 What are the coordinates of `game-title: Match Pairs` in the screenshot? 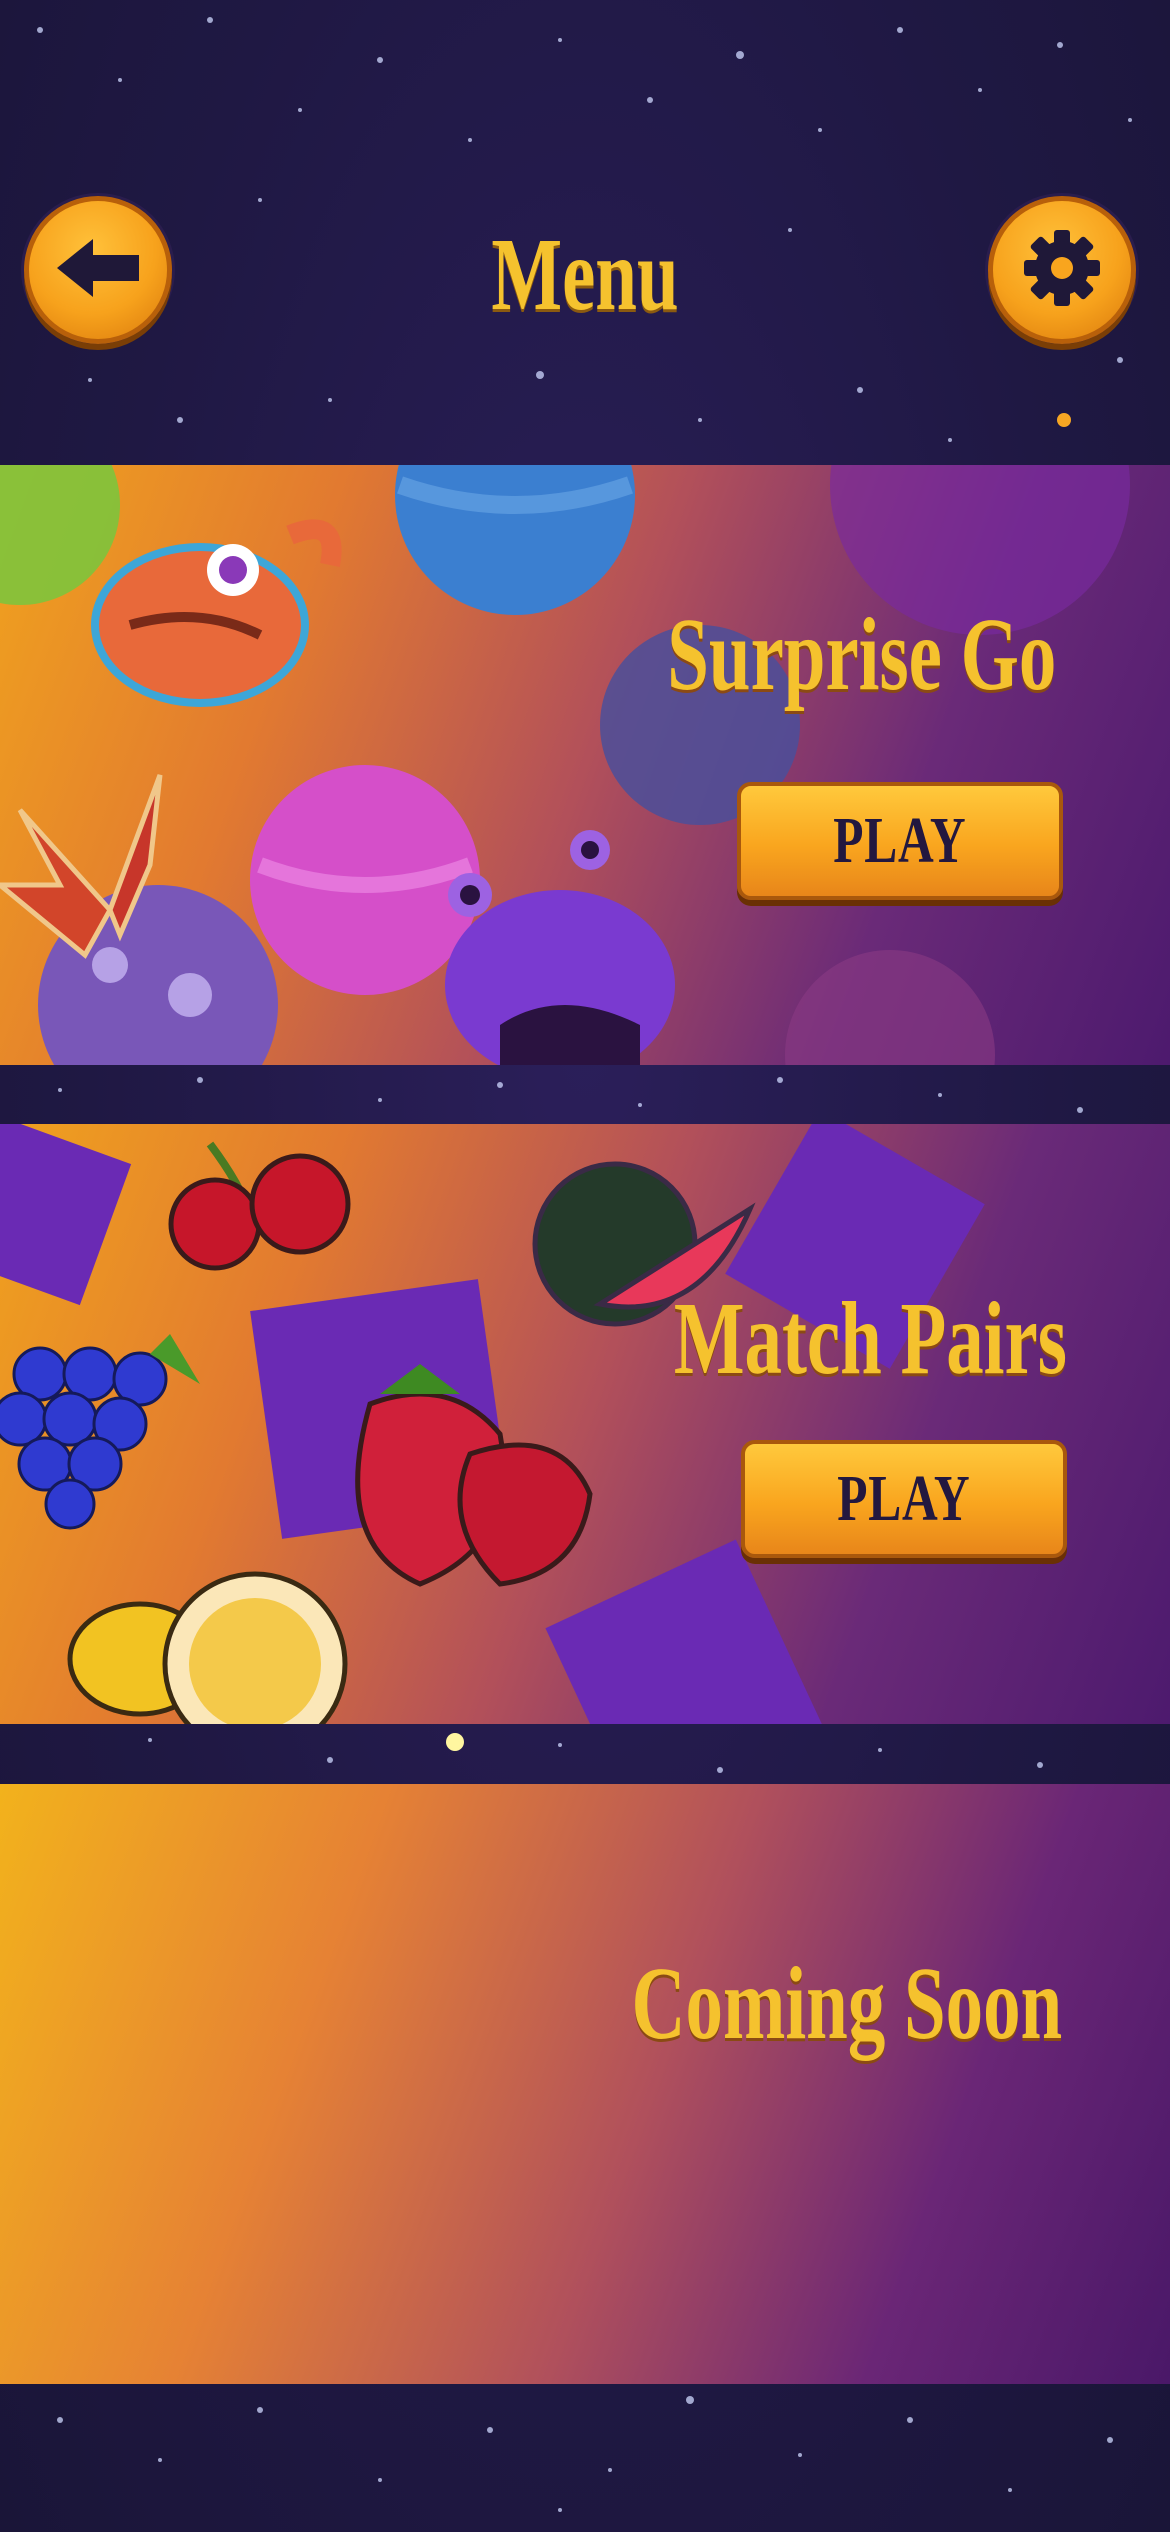 It's located at (870, 1338).